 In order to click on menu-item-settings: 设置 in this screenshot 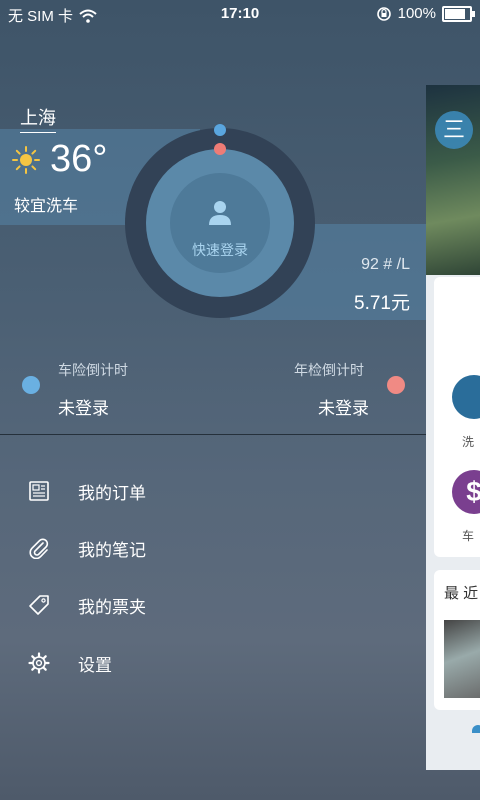, I will do `click(213, 663)`.